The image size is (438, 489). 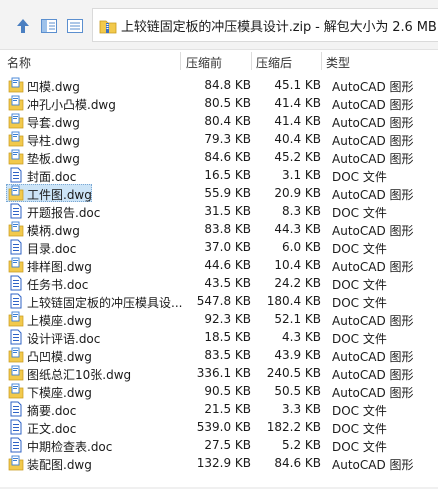 I want to click on file-name: 正文.doc, so click(x=52, y=429).